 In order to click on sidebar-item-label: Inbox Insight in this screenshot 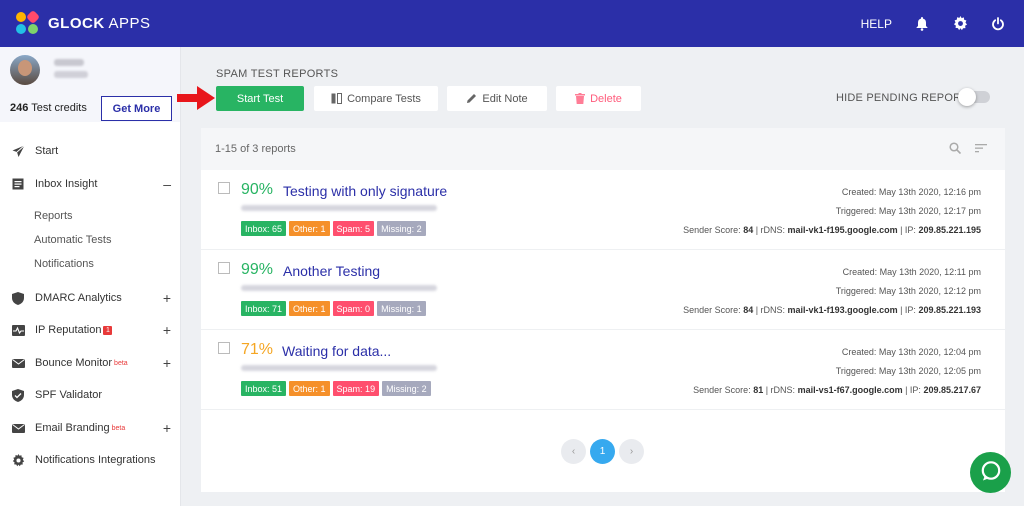, I will do `click(66, 184)`.